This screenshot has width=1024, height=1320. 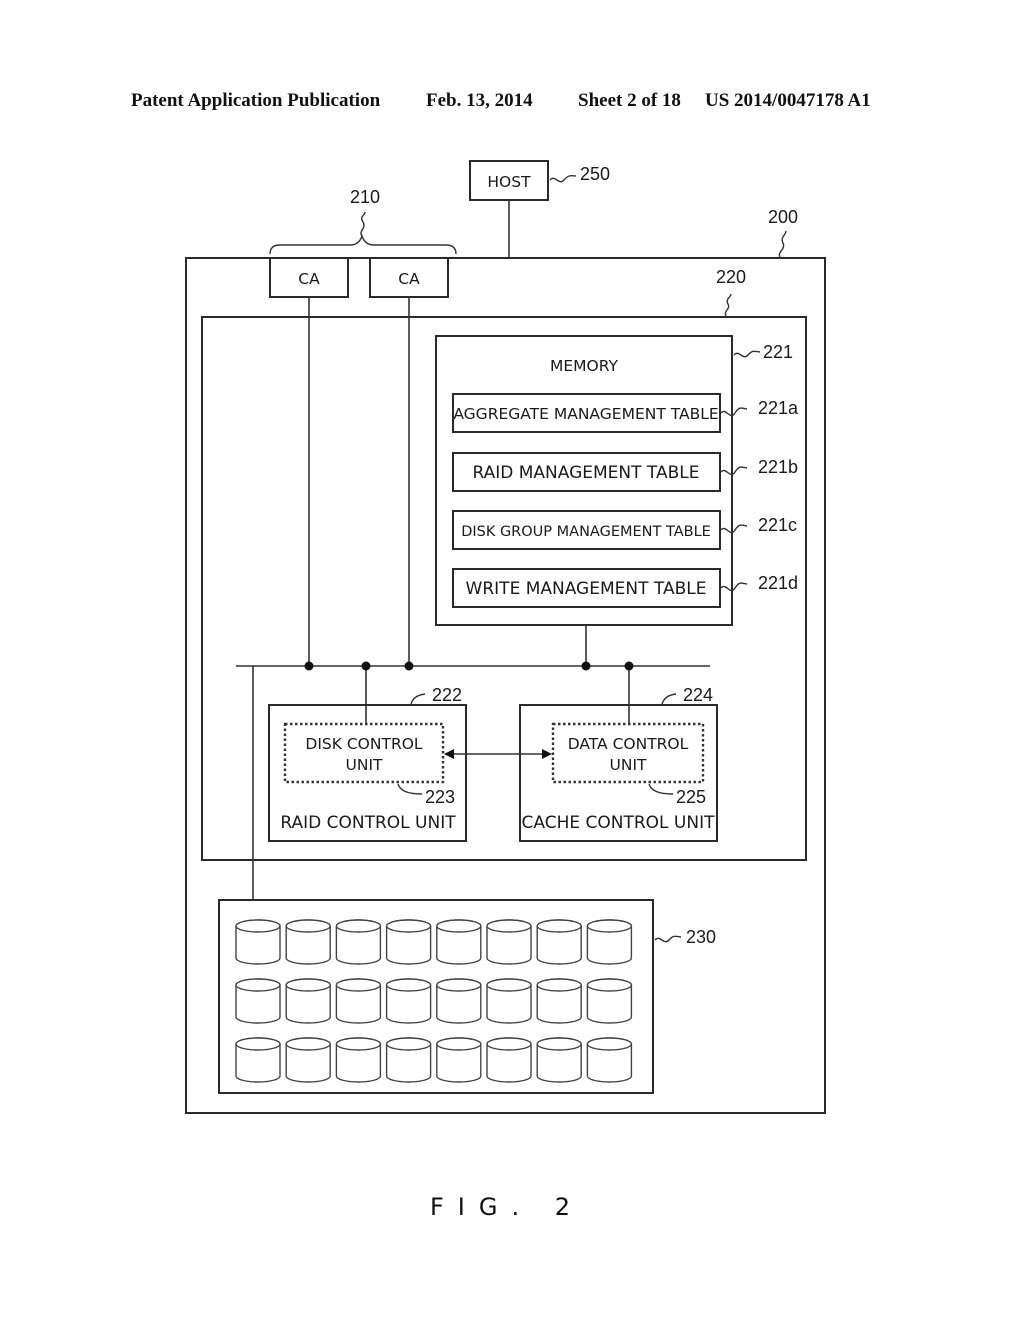 What do you see at coordinates (563, 178) in the screenshot?
I see `ref-leader` at bounding box center [563, 178].